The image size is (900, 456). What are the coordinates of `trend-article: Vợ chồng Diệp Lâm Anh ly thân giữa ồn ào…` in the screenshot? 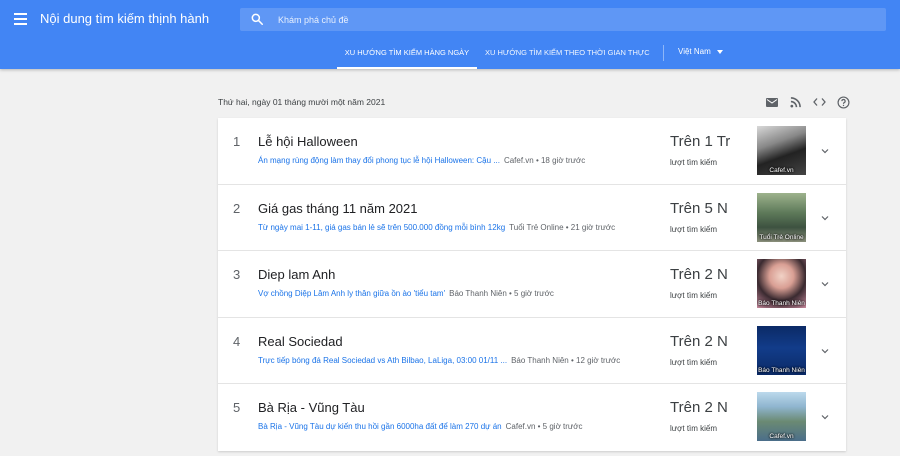 It's located at (406, 293).